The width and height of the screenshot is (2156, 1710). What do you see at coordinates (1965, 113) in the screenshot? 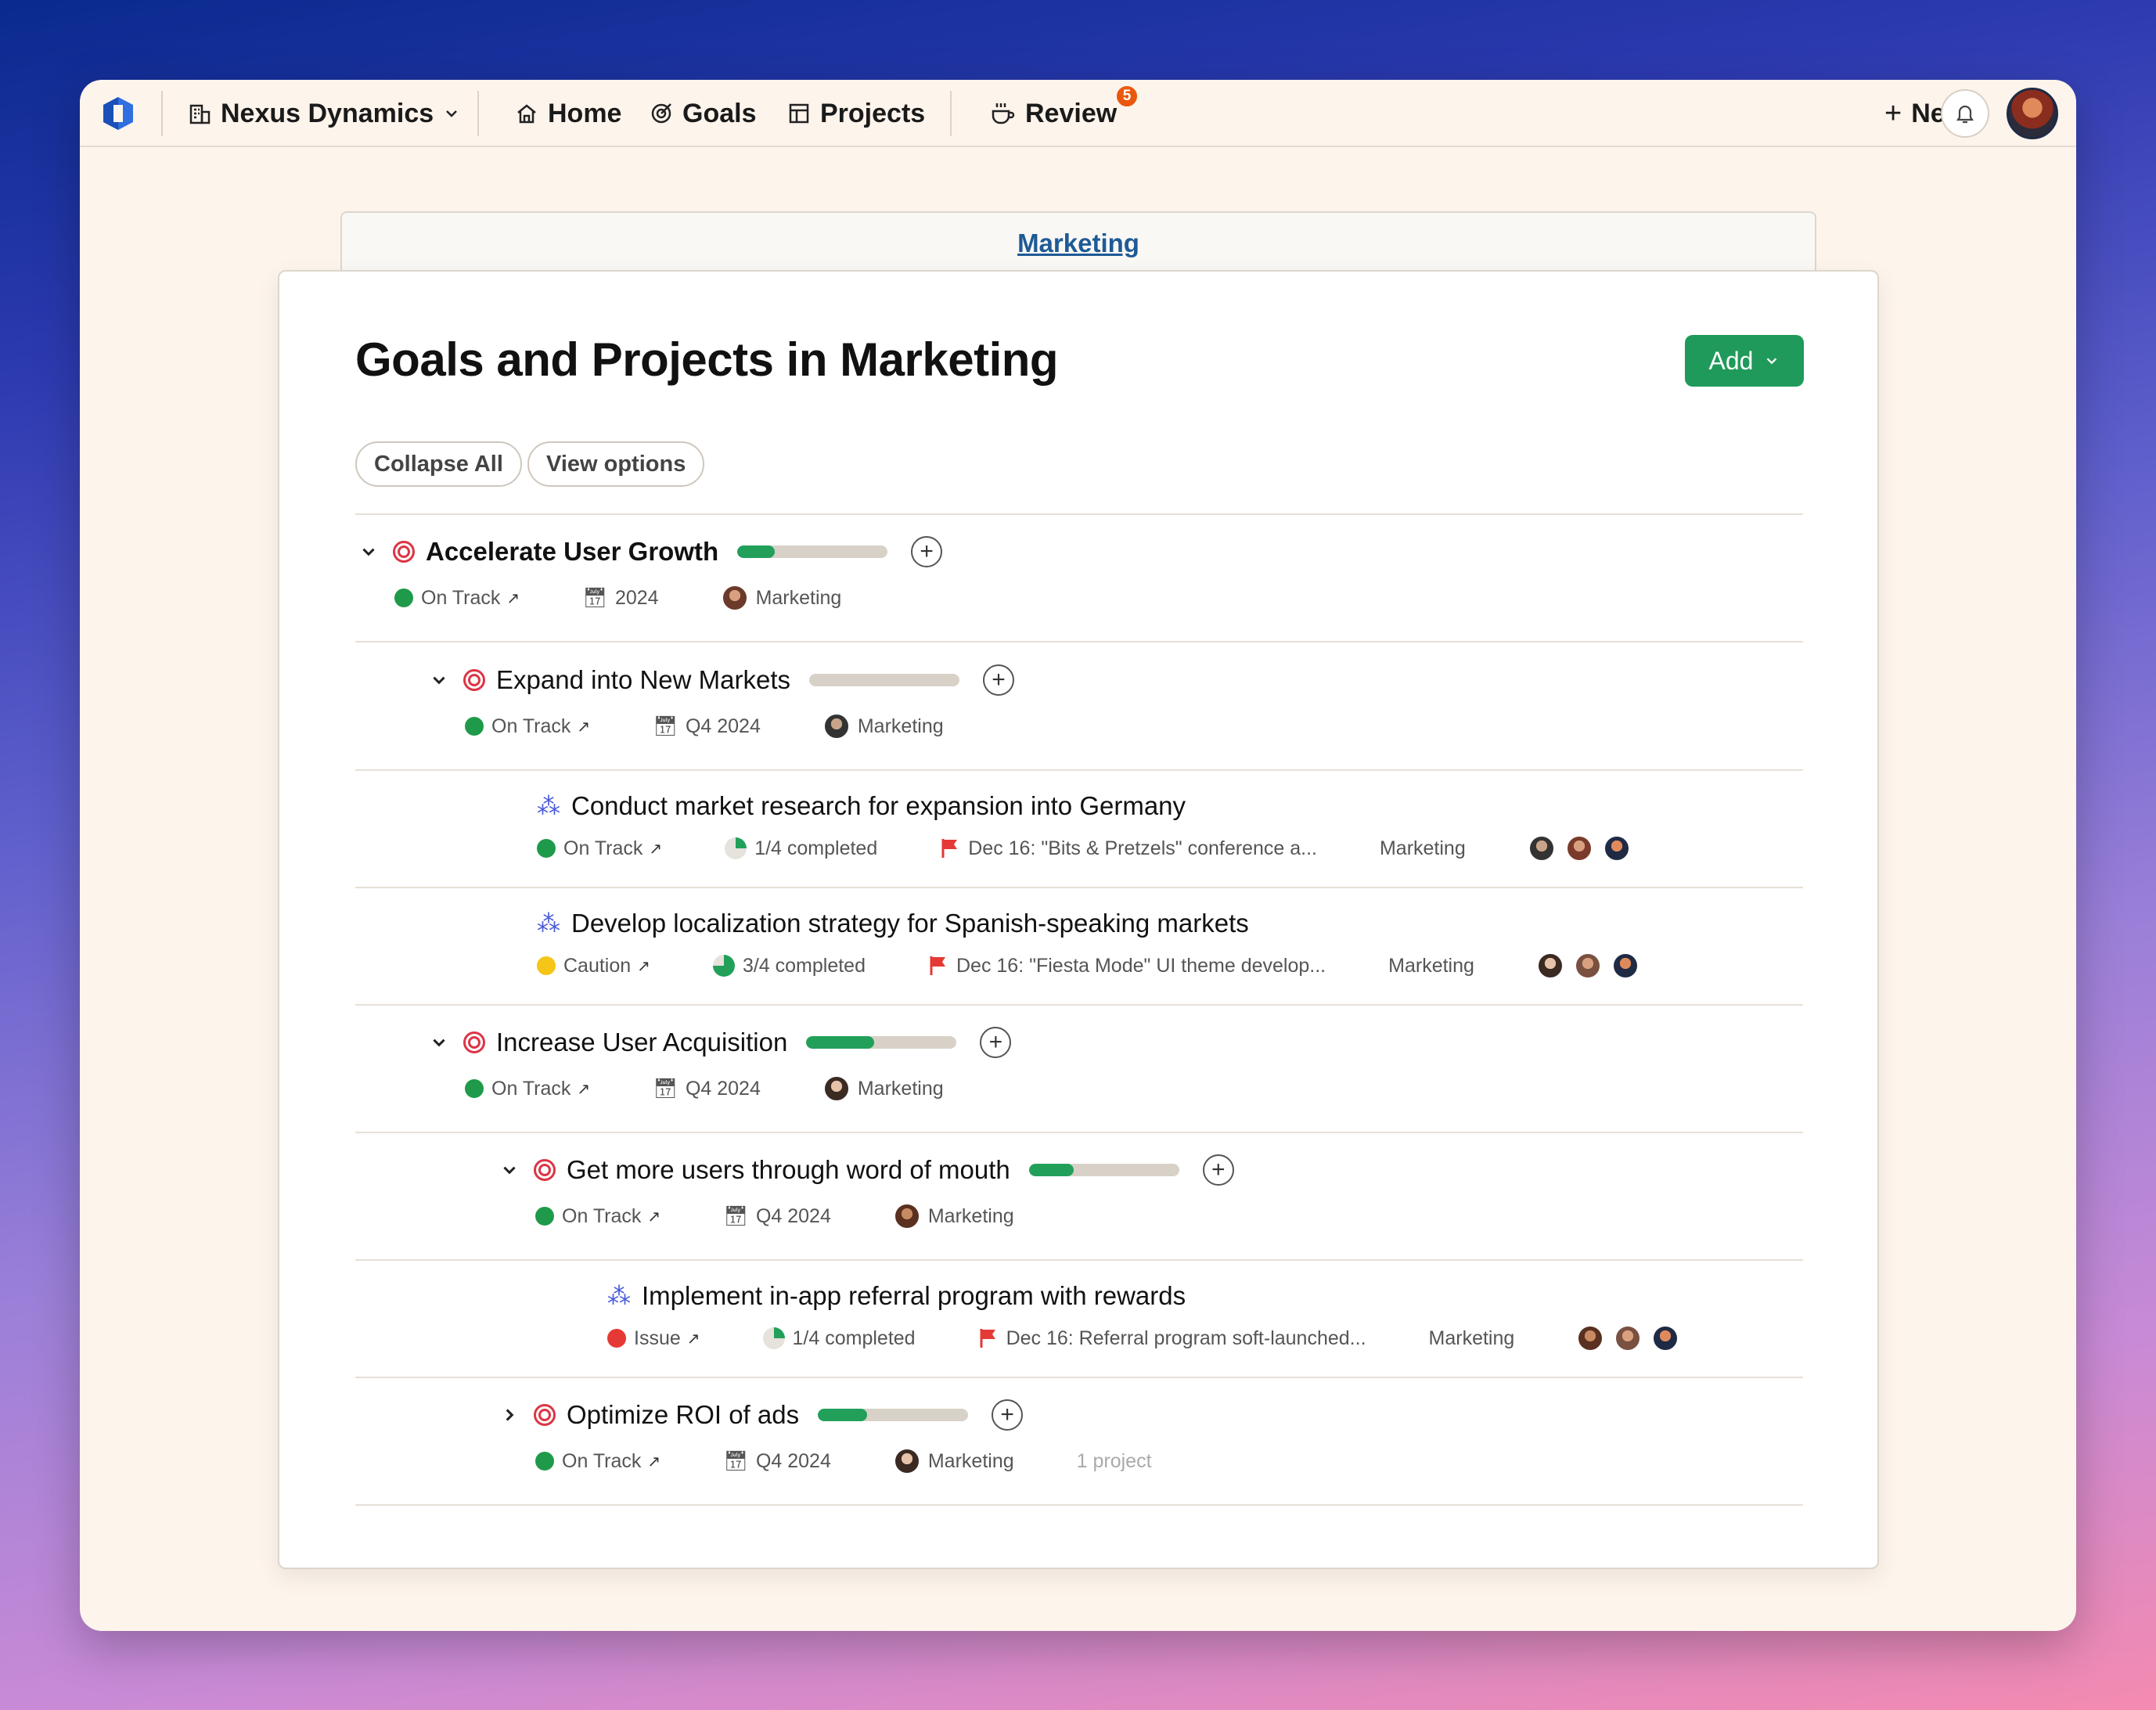
I see `notifications-button` at bounding box center [1965, 113].